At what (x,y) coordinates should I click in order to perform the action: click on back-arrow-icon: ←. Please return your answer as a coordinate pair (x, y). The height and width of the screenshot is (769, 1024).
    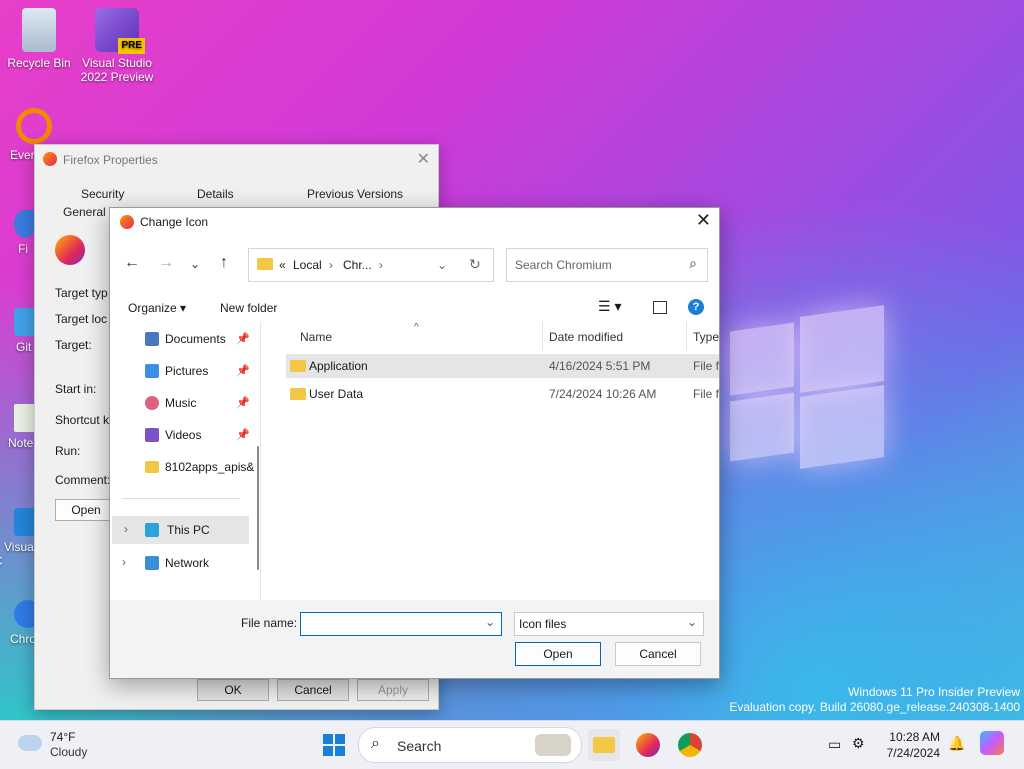
    Looking at the image, I should click on (132, 263).